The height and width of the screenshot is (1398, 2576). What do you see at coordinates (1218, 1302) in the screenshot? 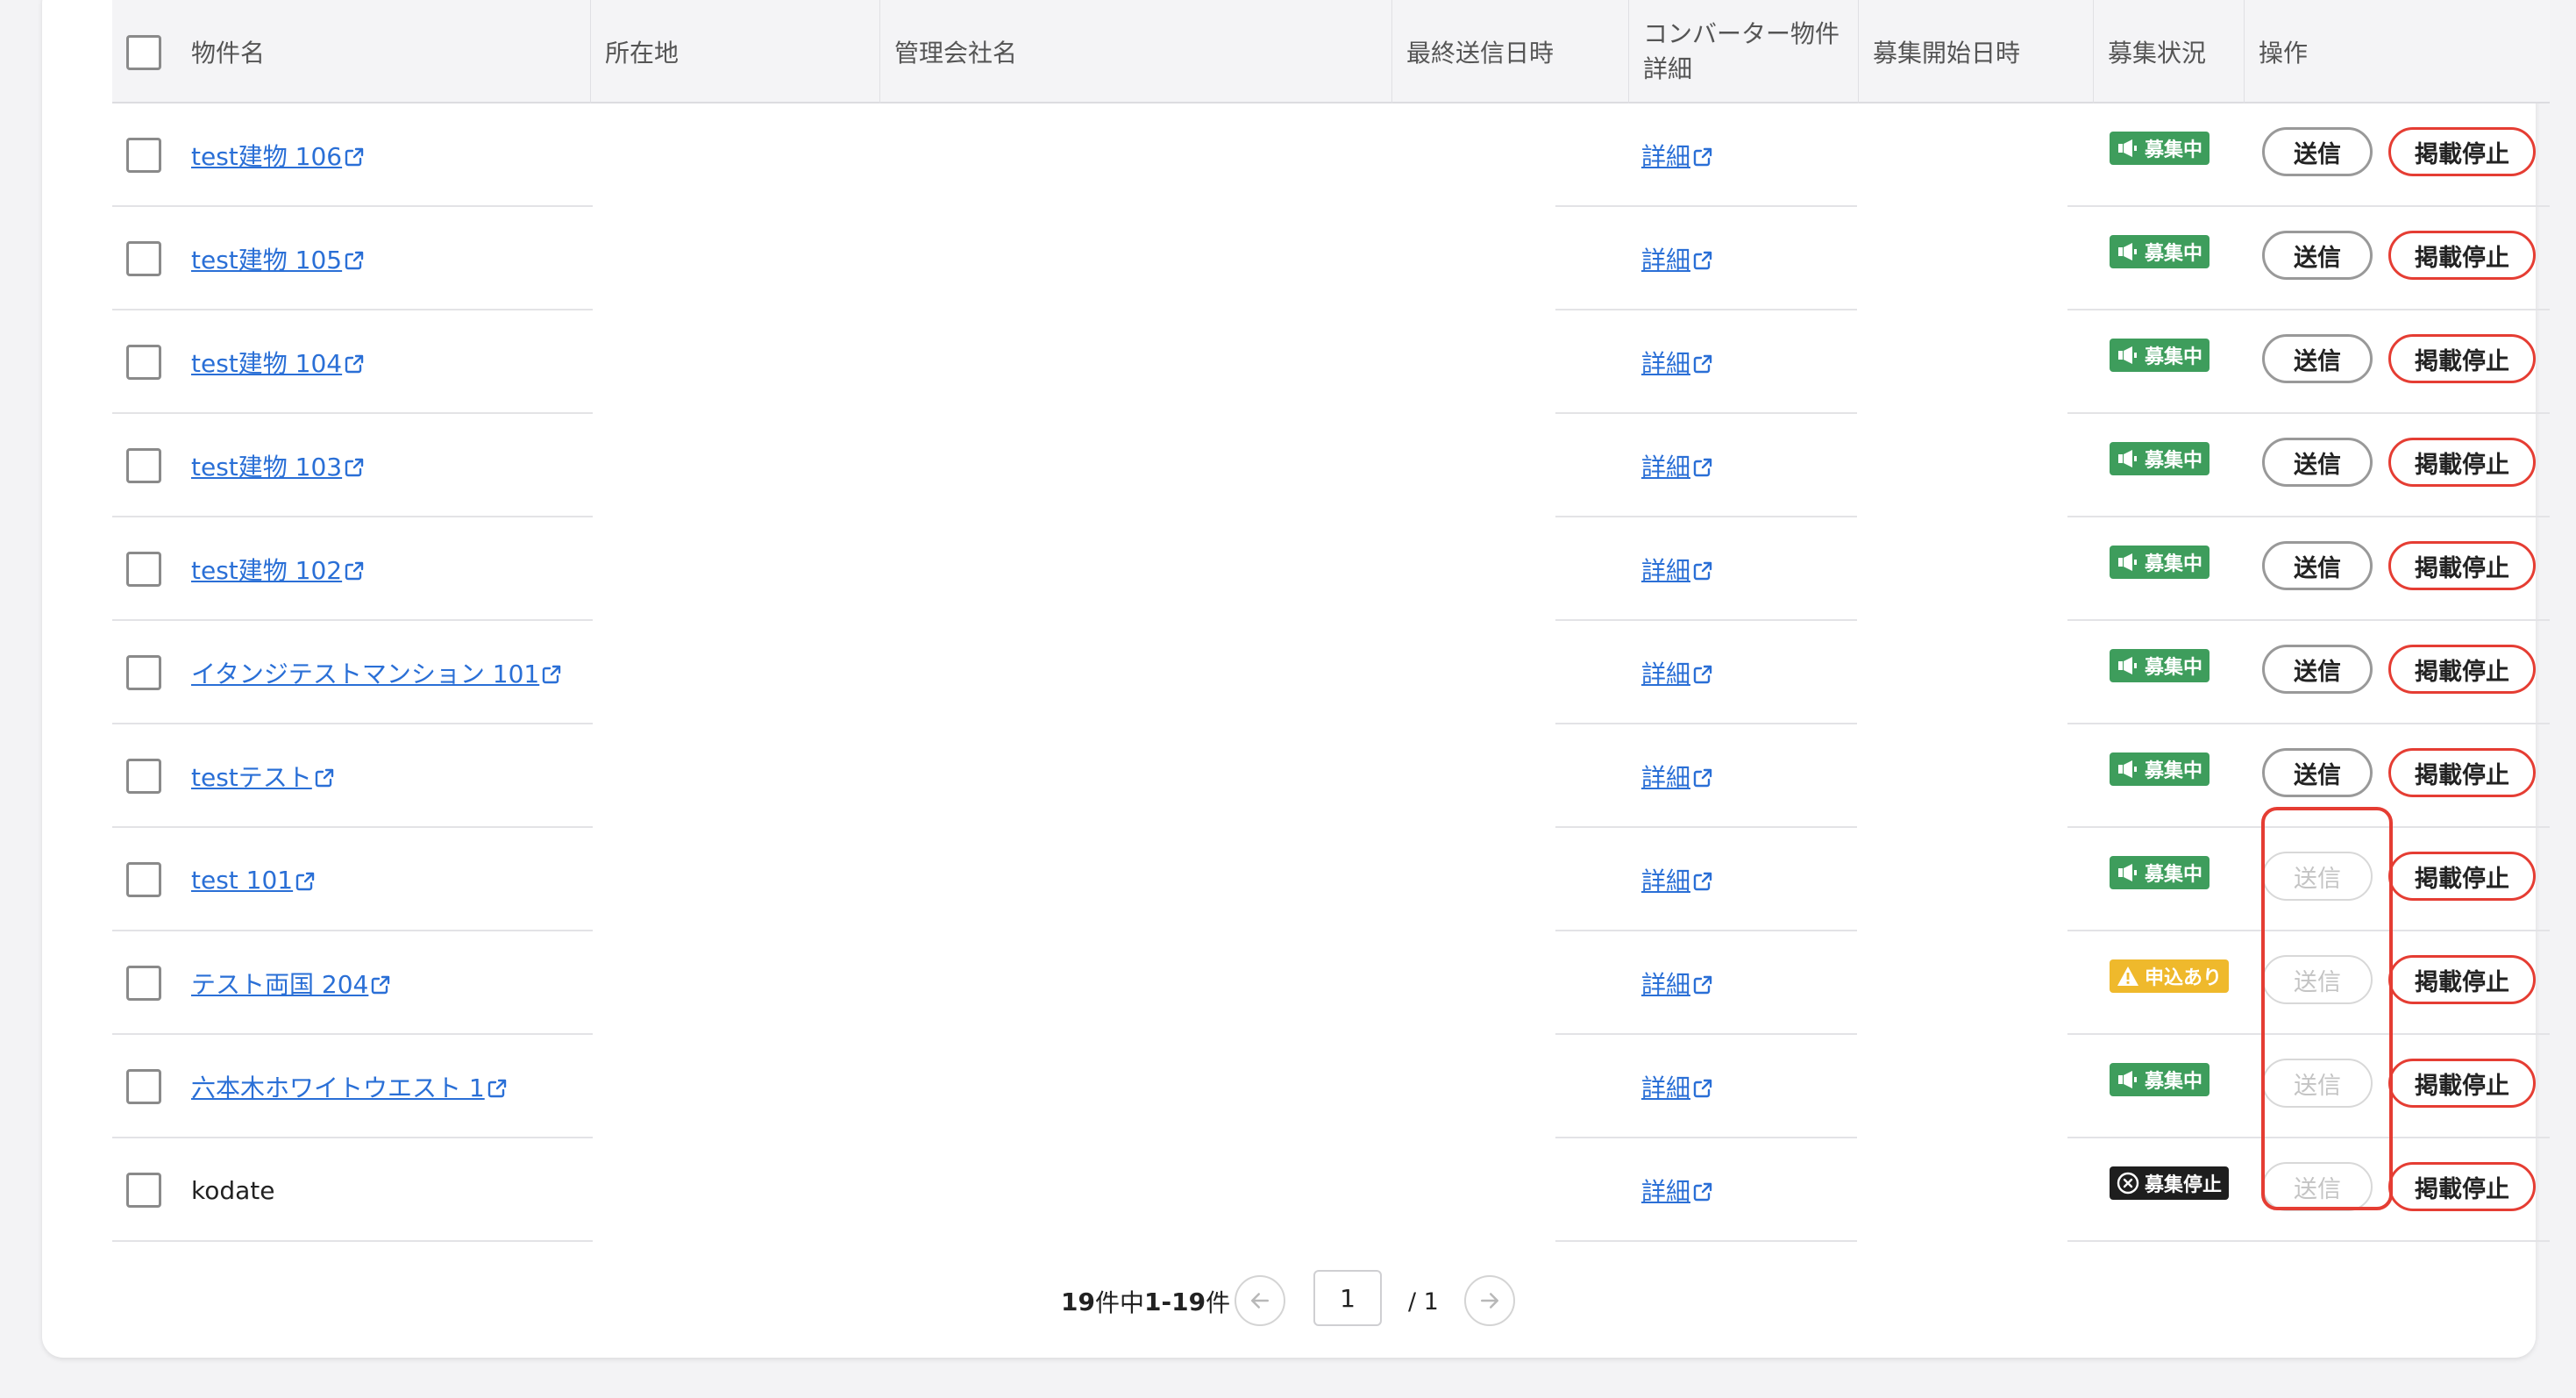
I see `pagination-range-suffix: 件` at bounding box center [1218, 1302].